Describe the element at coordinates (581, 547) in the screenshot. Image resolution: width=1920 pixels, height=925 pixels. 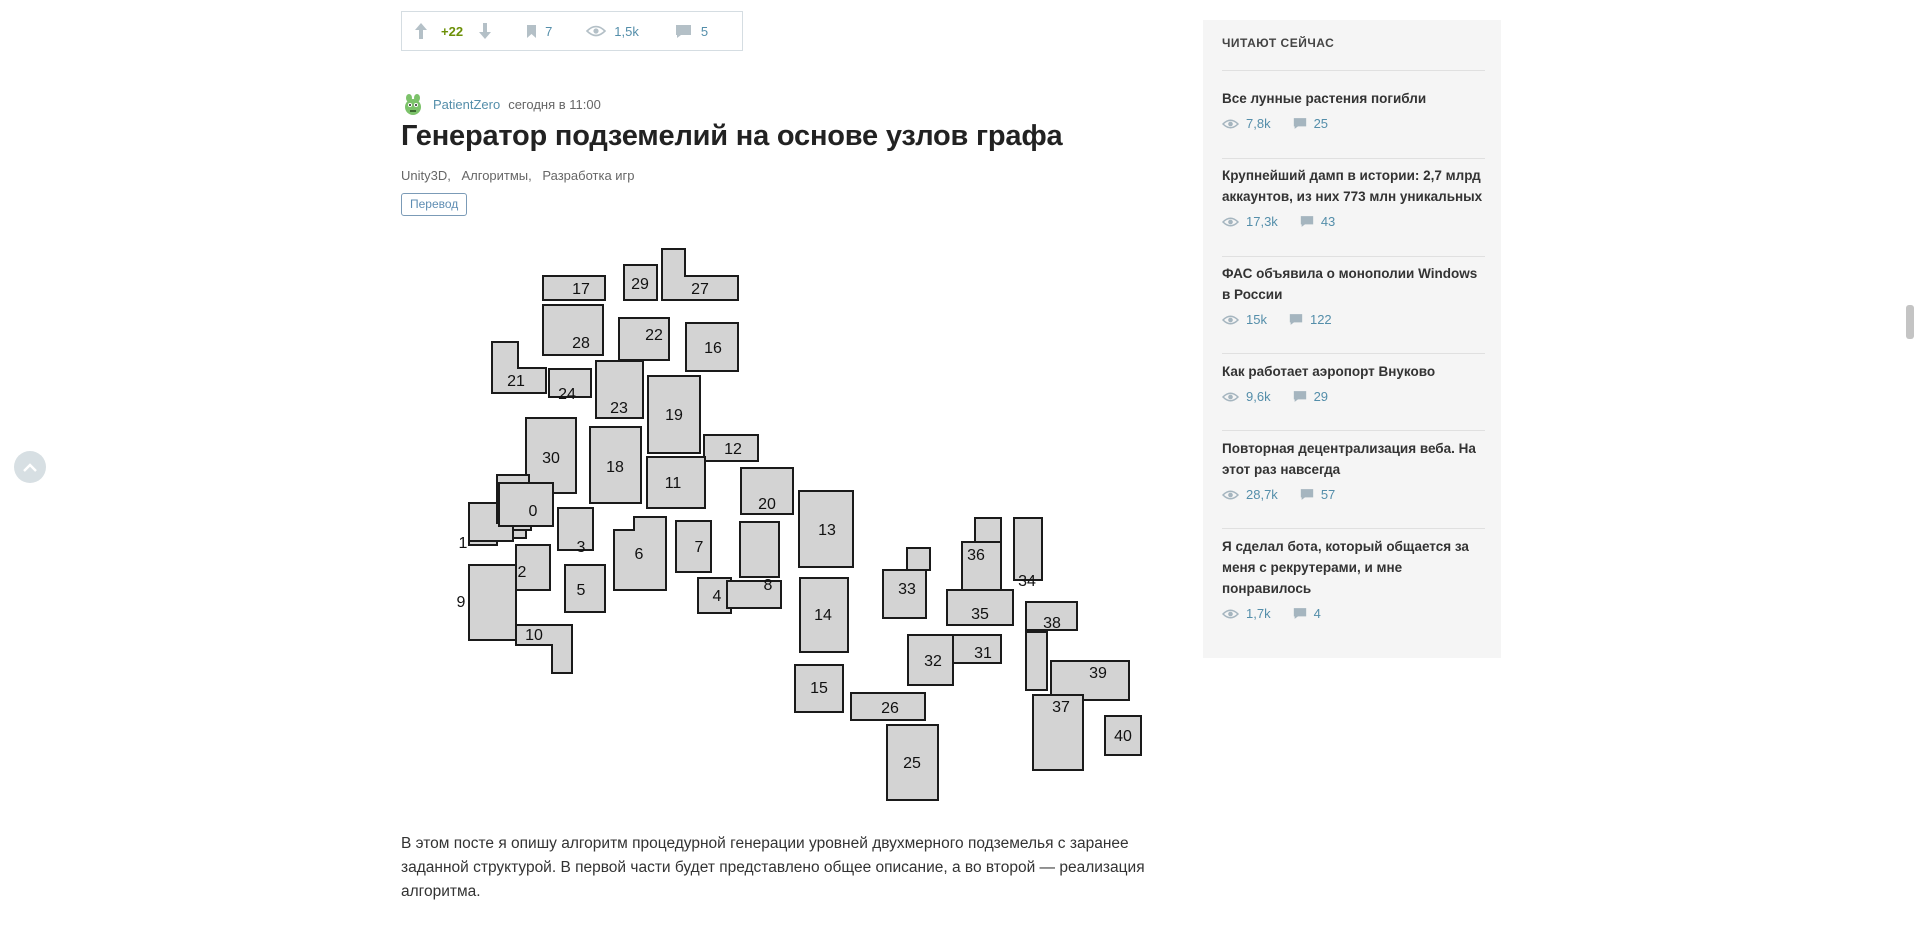
I see `room-label: 3` at that location.